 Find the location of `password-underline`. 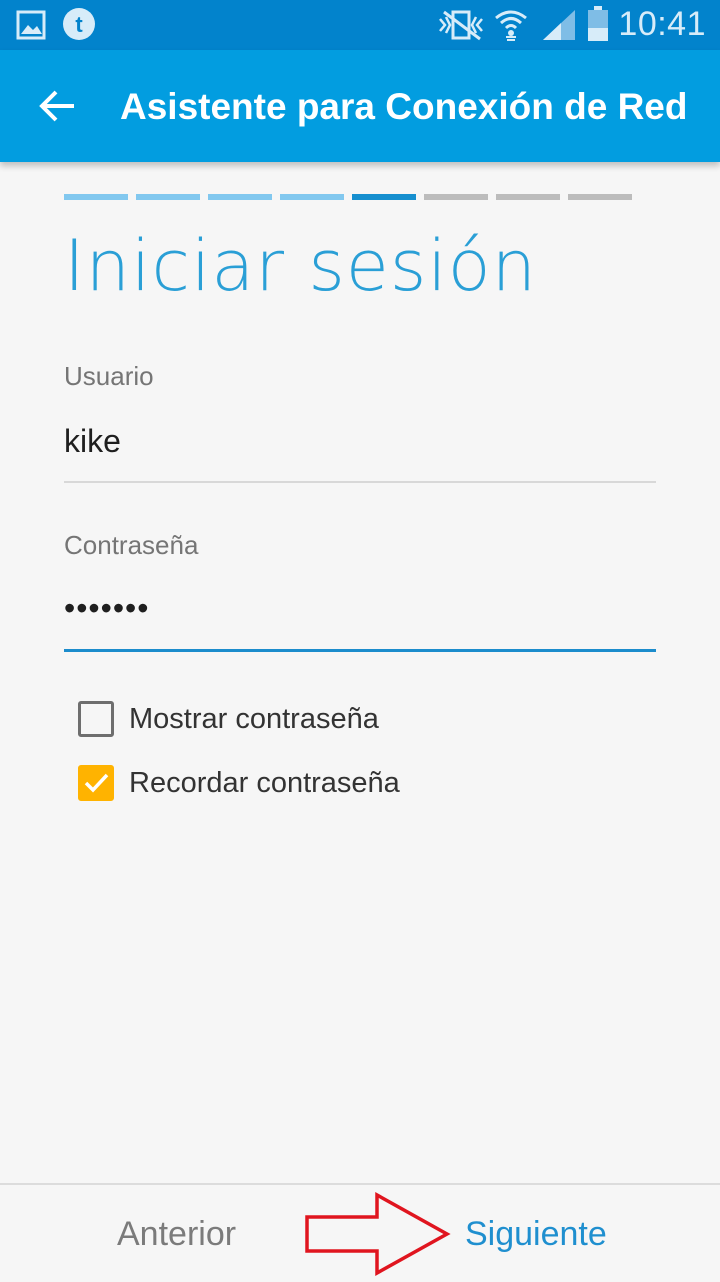

password-underline is located at coordinates (360, 650).